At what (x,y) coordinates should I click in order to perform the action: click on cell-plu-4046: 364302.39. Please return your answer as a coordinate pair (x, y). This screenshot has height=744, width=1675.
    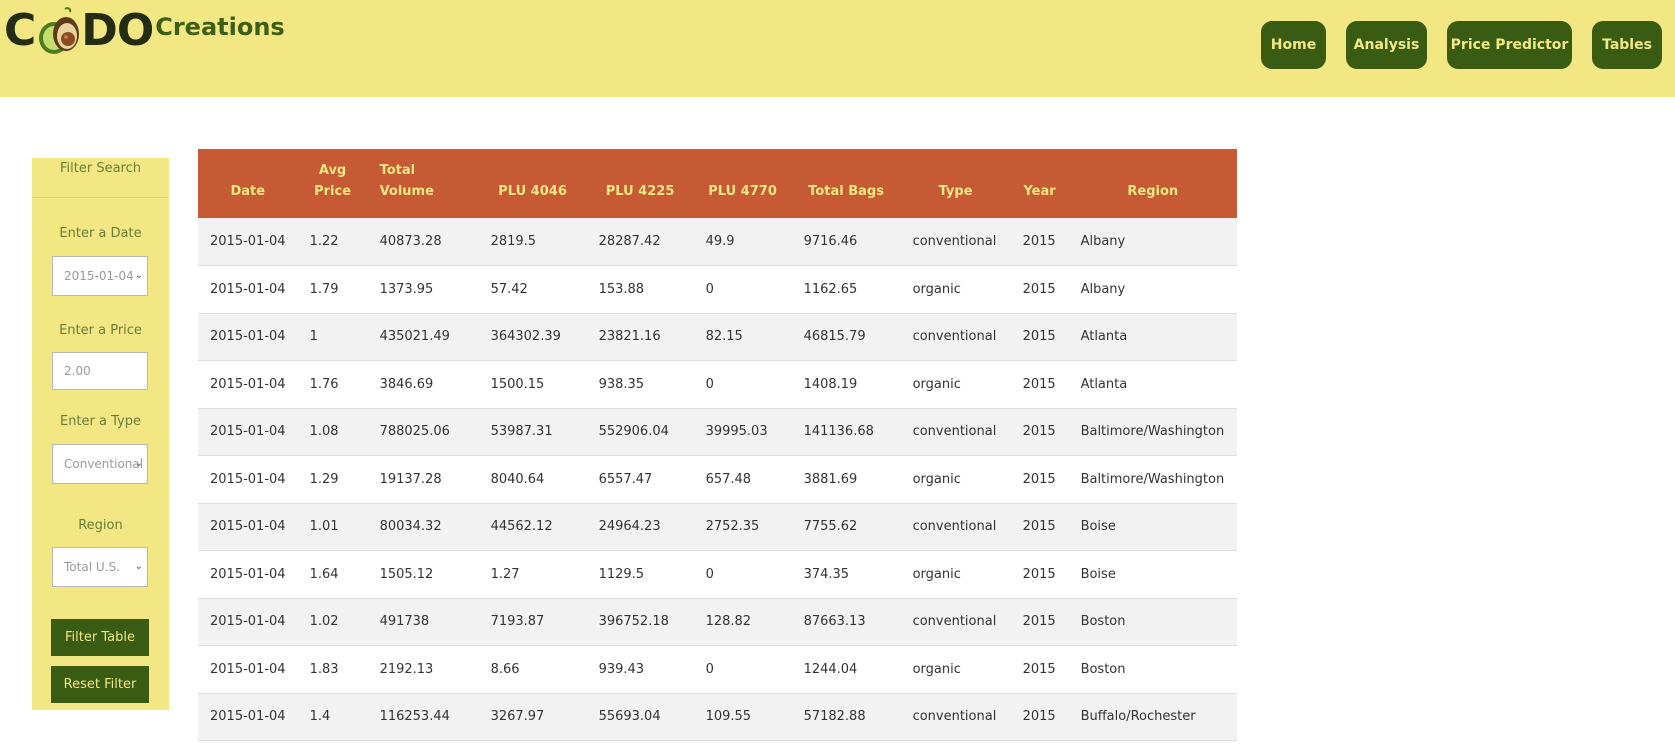
    Looking at the image, I should click on (525, 337).